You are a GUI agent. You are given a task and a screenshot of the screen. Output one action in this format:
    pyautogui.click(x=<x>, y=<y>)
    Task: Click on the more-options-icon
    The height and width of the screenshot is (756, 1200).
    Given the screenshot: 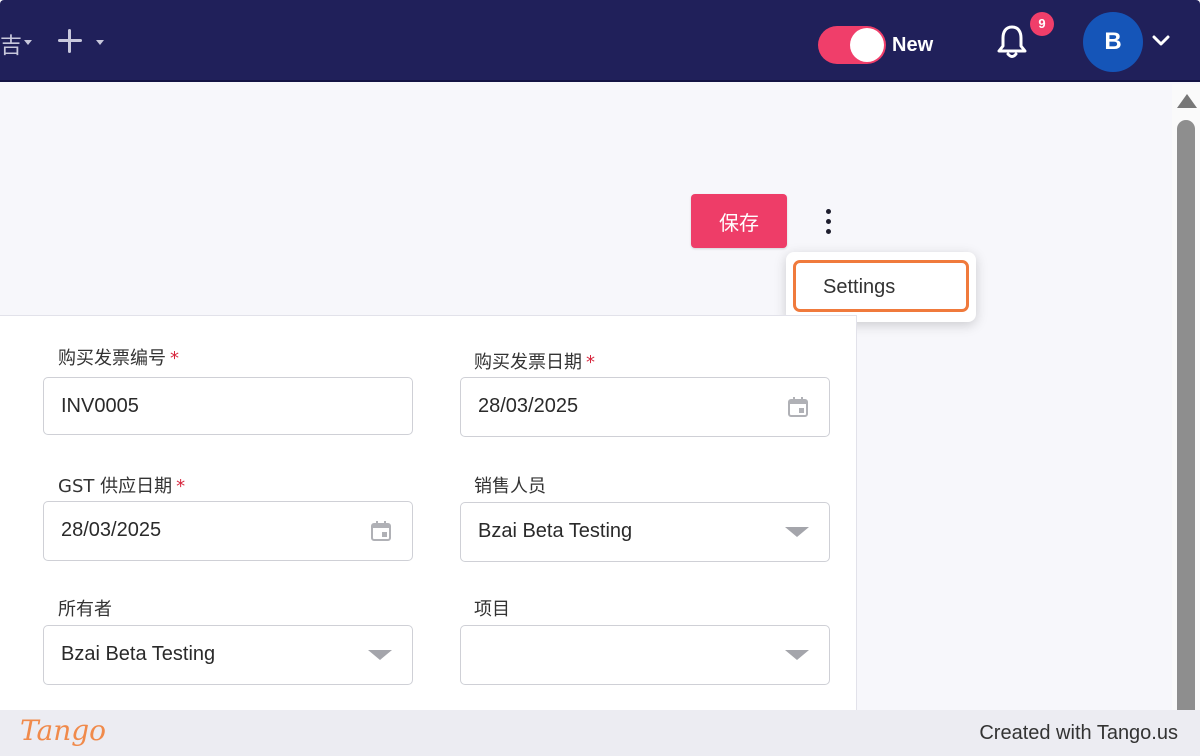 What is the action you would take?
    pyautogui.click(x=829, y=221)
    